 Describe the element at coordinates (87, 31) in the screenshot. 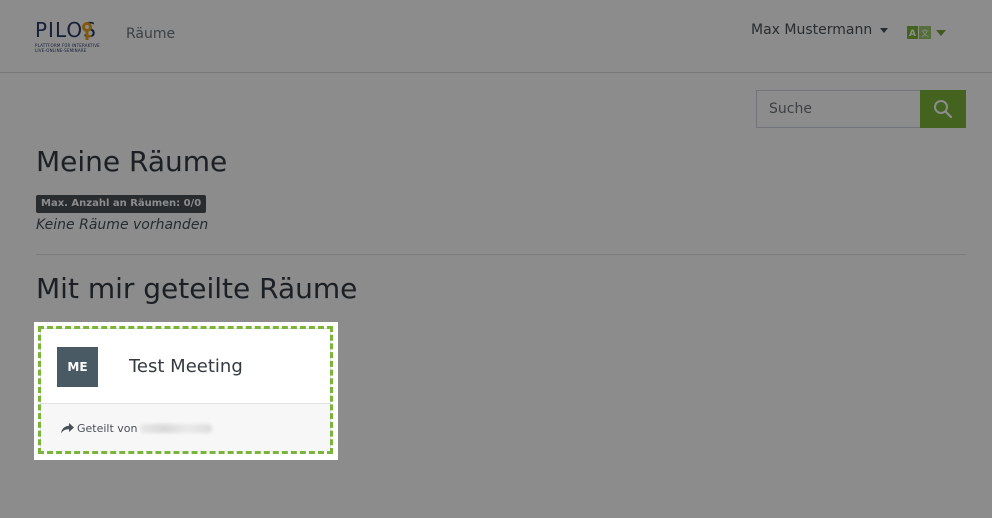

I see `key-logo-icon` at that location.